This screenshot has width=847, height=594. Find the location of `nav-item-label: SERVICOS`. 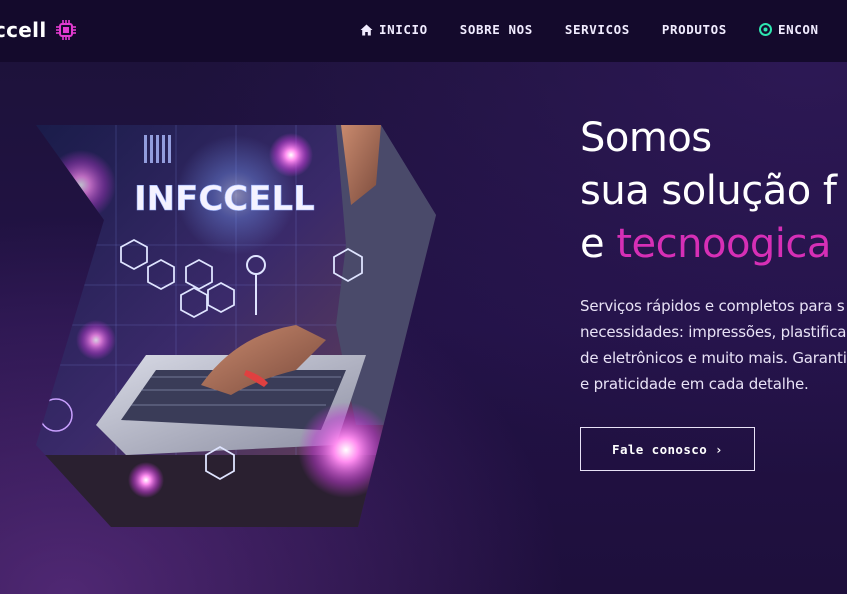

nav-item-label: SERVICOS is located at coordinates (597, 29).